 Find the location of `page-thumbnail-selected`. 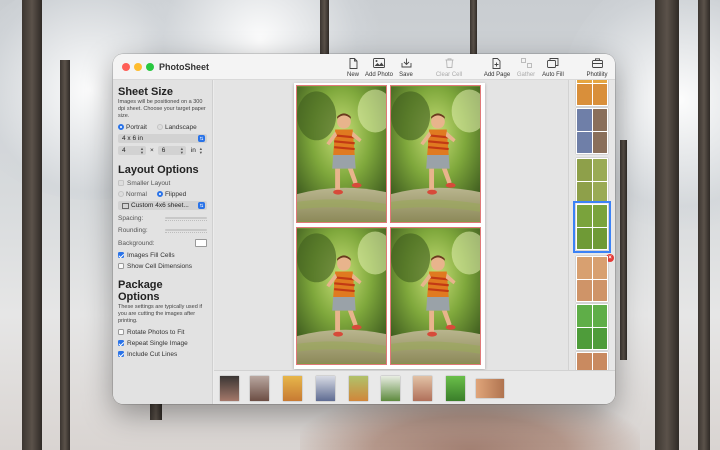

page-thumbnail-selected is located at coordinates (592, 227).